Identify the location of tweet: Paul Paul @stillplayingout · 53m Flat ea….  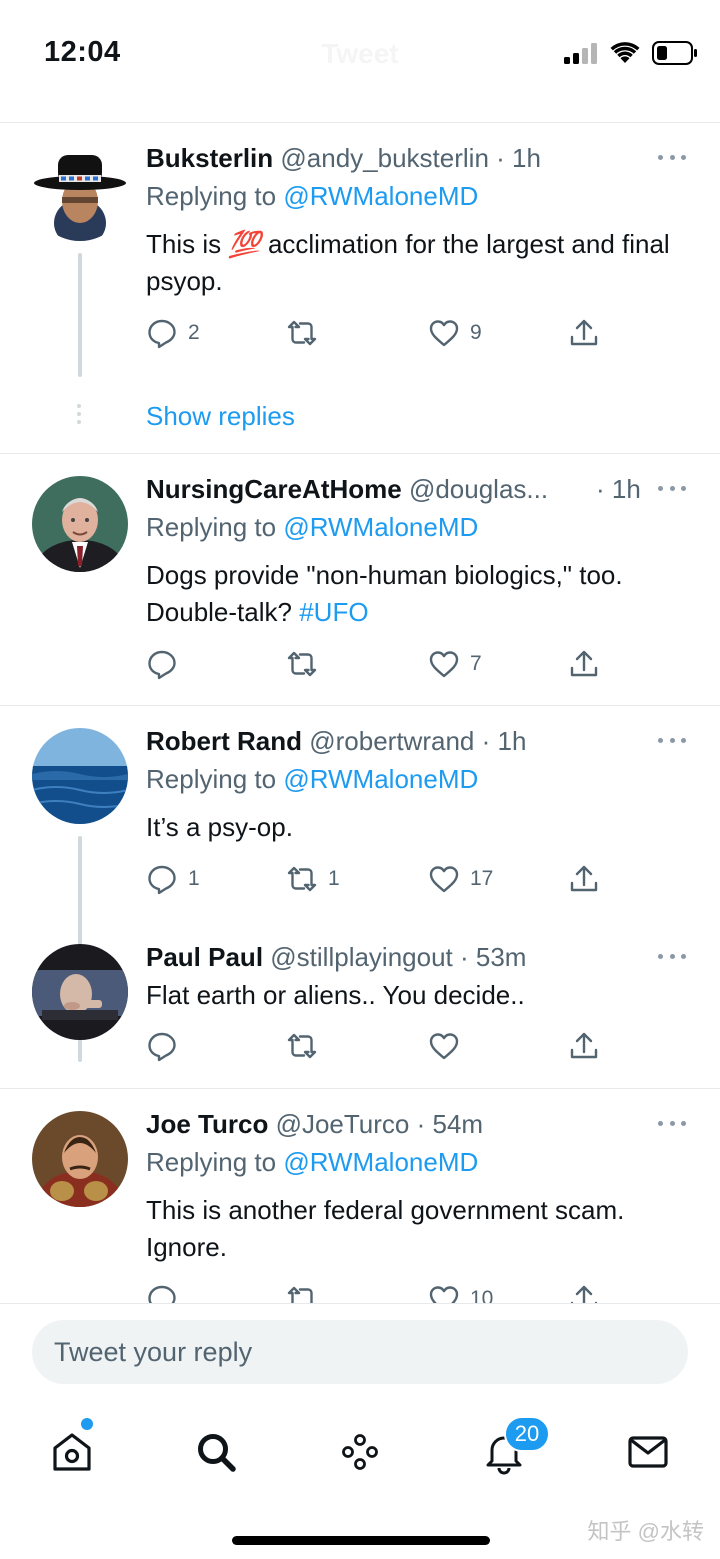
(360, 1004).